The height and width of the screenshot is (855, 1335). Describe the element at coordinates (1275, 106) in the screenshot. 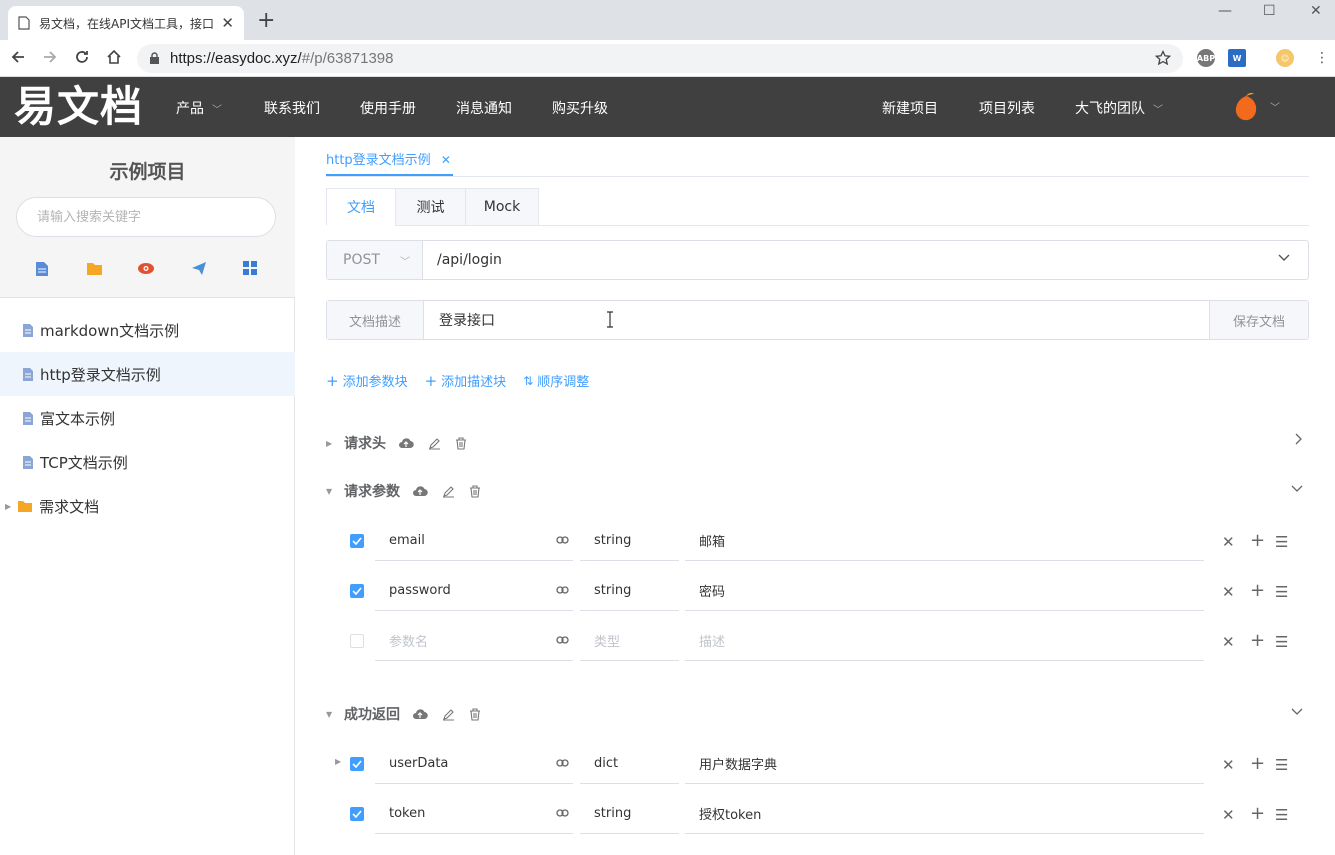

I see `avatar-chevron-down-icon: ﹀` at that location.